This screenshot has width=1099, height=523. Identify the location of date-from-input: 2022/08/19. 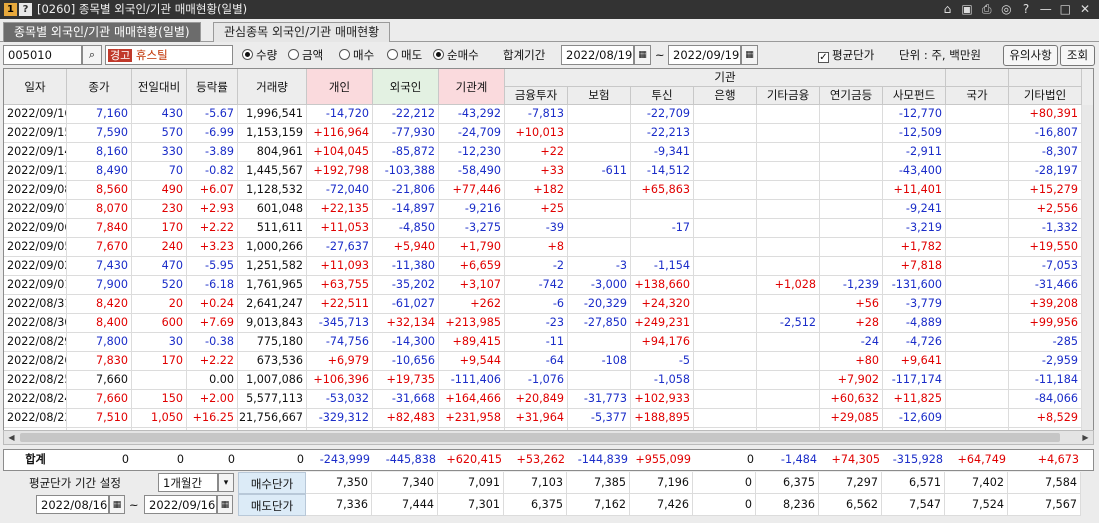
(597, 55).